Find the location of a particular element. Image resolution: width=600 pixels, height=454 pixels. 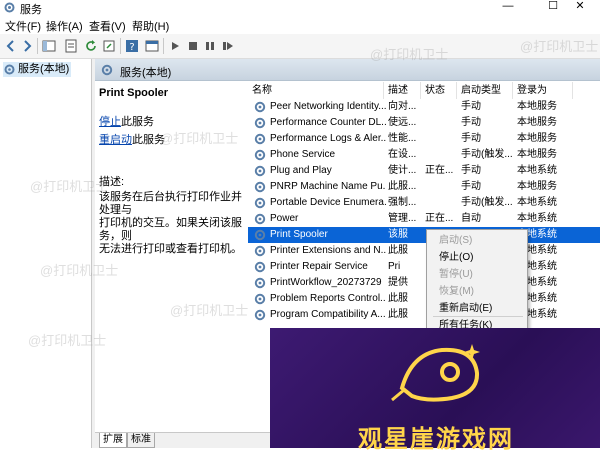

column-header-startup-type: 启动类型 is located at coordinates (485, 90).